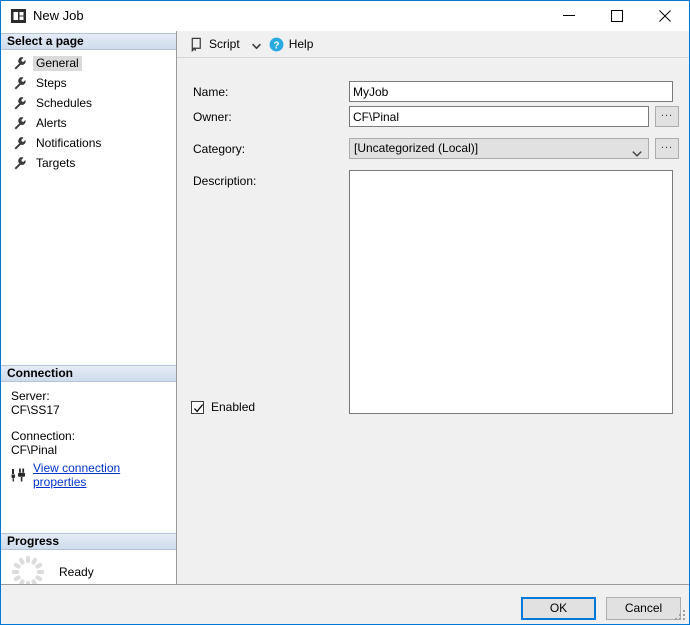 The height and width of the screenshot is (625, 690). What do you see at coordinates (569, 15) in the screenshot?
I see `minimize-button` at bounding box center [569, 15].